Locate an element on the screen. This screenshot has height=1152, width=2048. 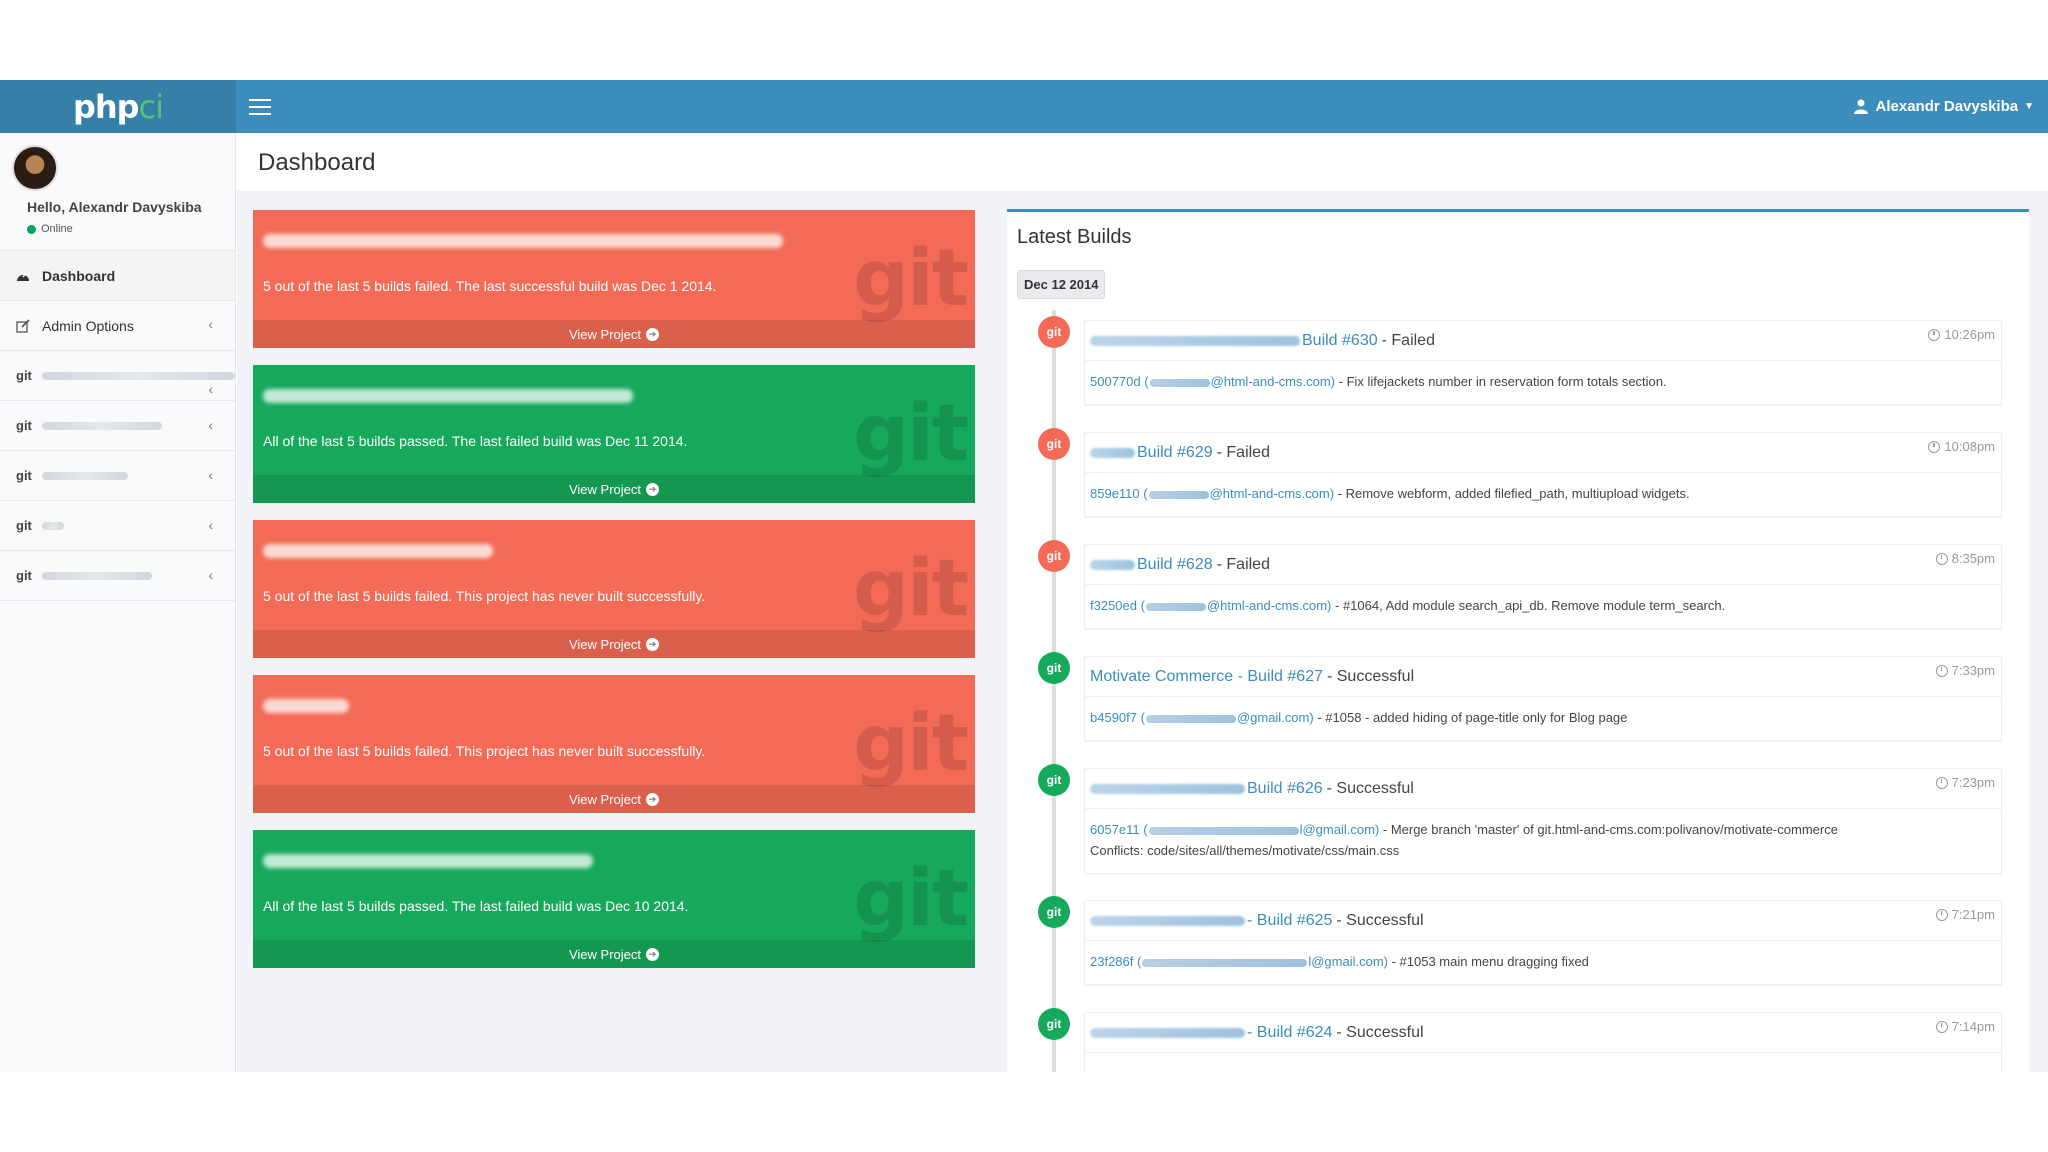
commit-message: - #1053 main menu dragging fixed is located at coordinates (1490, 961).